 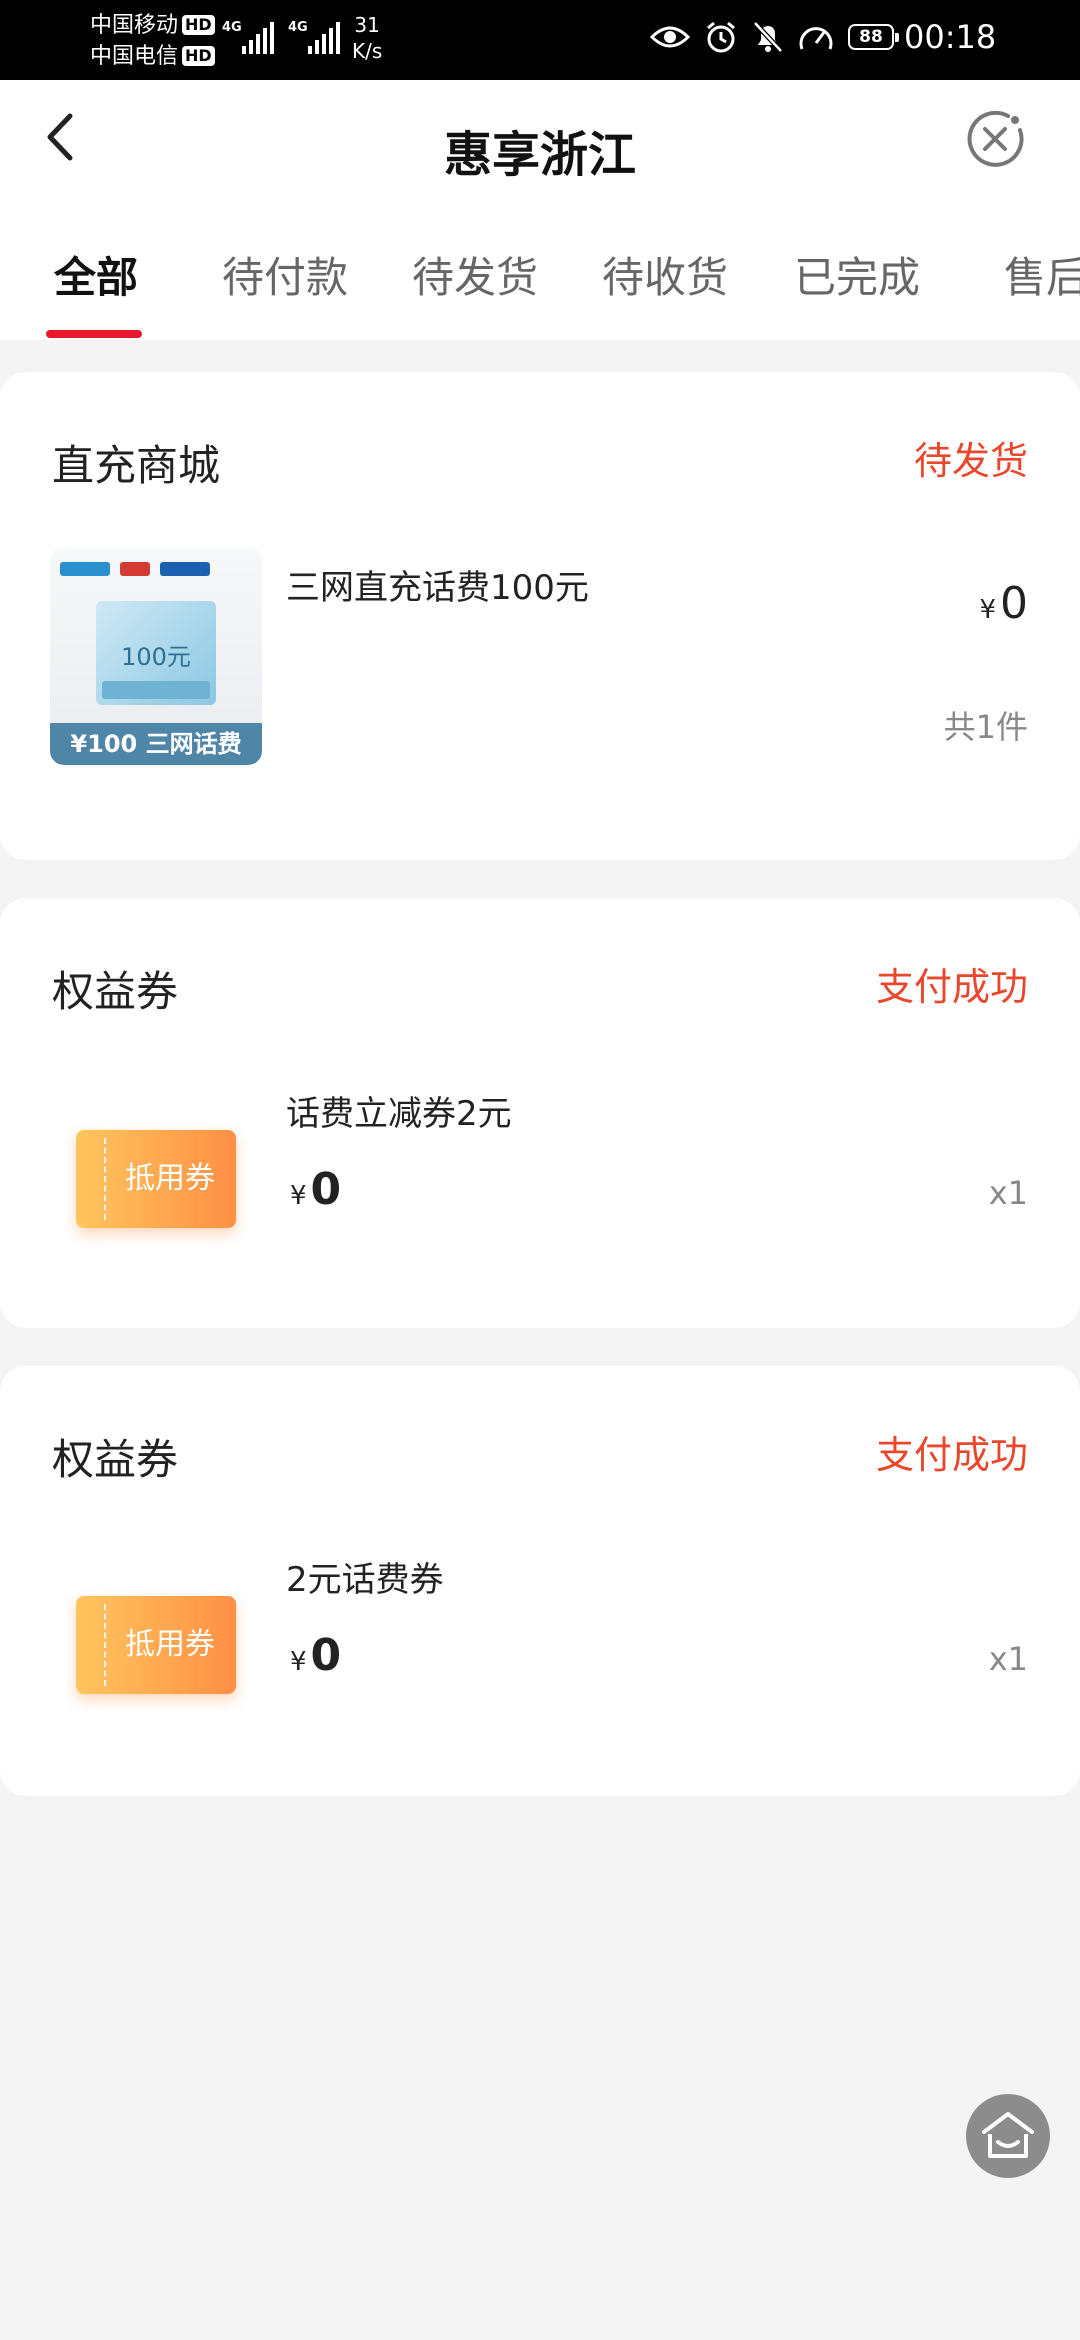 What do you see at coordinates (768, 37) in the screenshot?
I see `mute-bell-icon` at bounding box center [768, 37].